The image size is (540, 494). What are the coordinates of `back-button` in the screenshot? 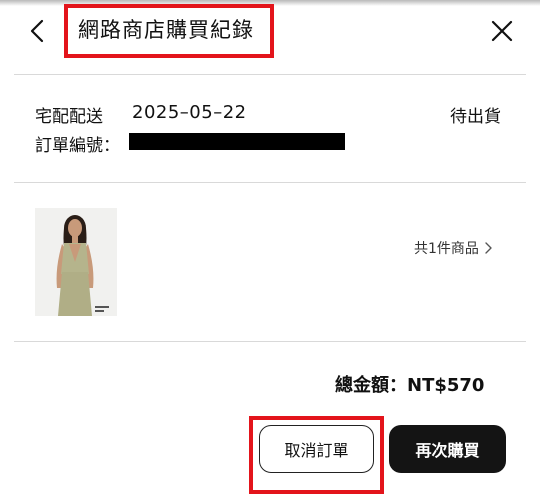 It's located at (37, 33).